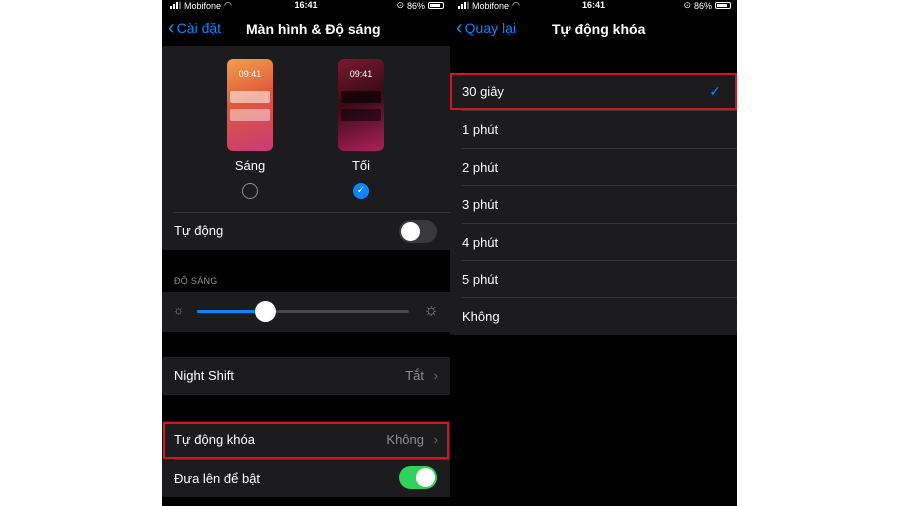  Describe the element at coordinates (480, 167) in the screenshot. I see `option-label: 2 phút` at that location.